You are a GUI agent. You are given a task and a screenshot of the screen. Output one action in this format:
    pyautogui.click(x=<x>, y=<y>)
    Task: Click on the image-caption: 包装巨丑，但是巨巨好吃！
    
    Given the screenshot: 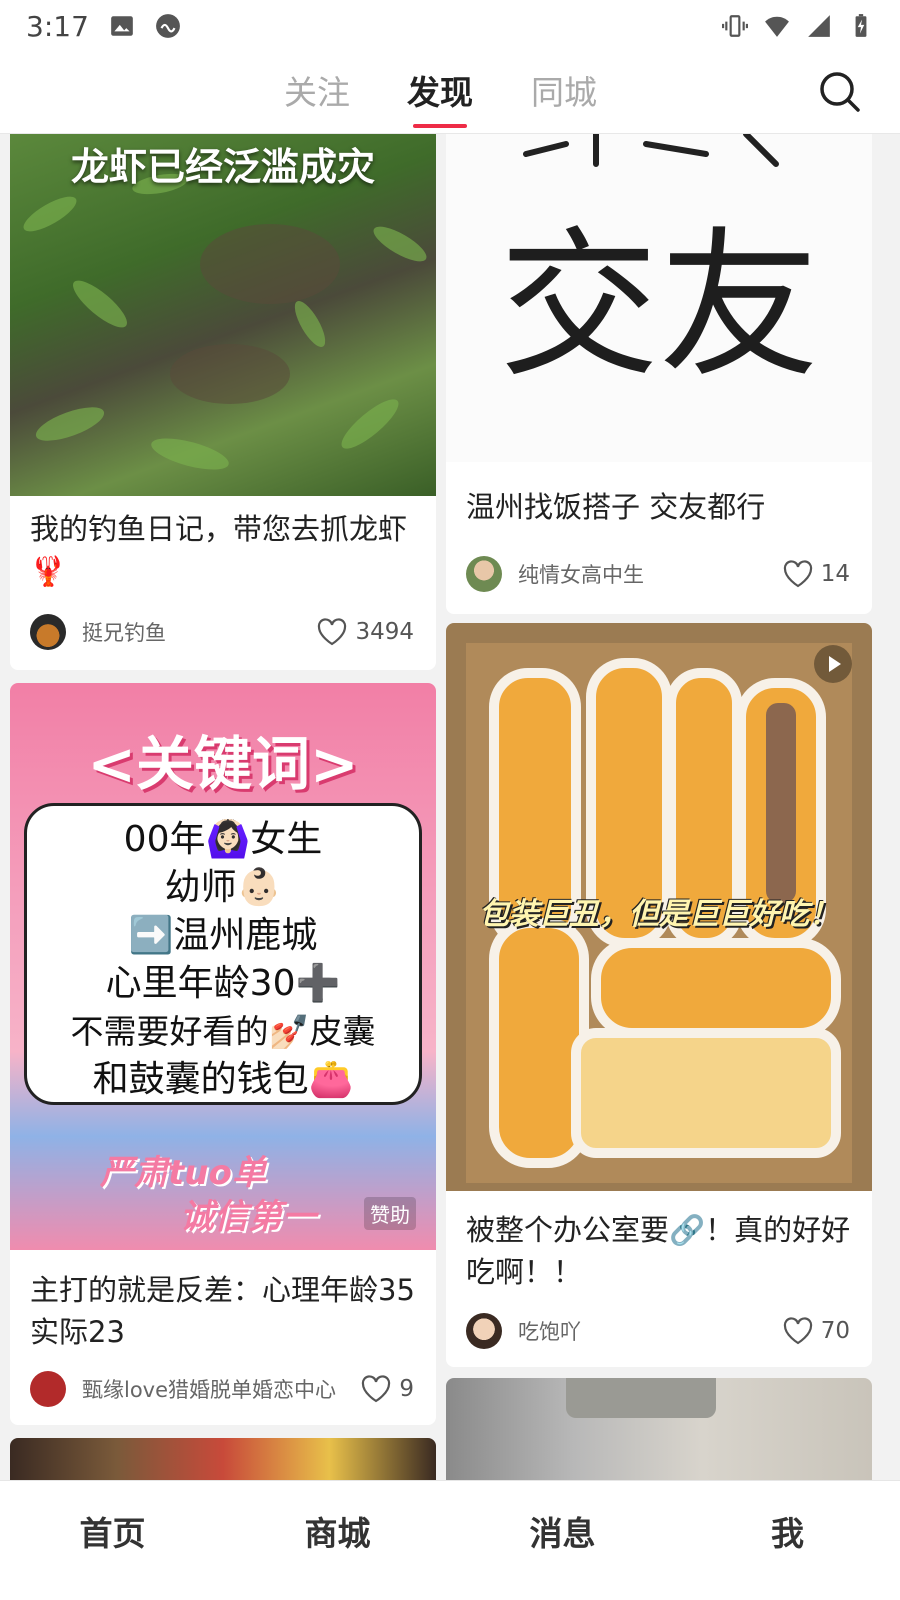 What is the action you would take?
    pyautogui.click(x=659, y=914)
    